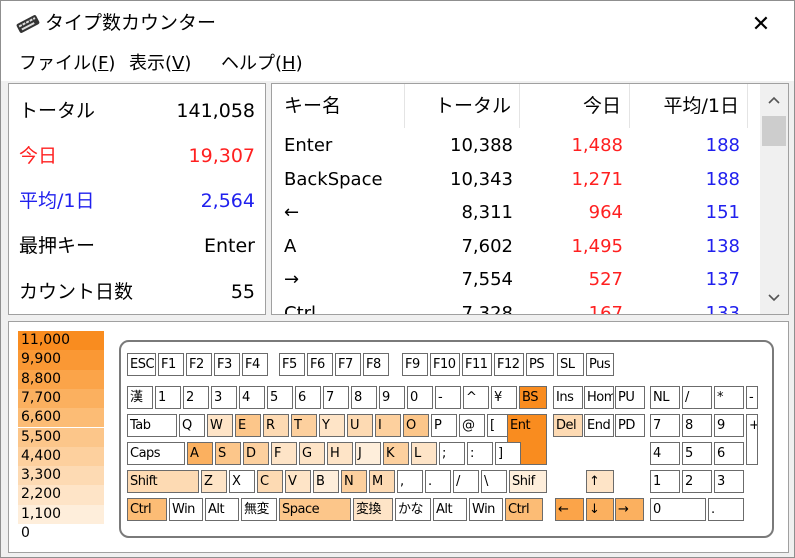  Describe the element at coordinates (373, 509) in the screenshot. I see `key-henkan: 変換` at that location.